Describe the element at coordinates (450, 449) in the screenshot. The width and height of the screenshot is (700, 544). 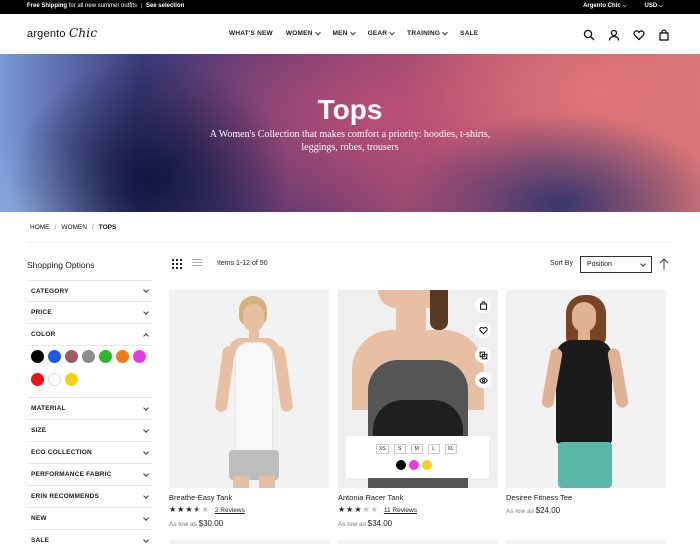
I see `size-option: XL` at that location.